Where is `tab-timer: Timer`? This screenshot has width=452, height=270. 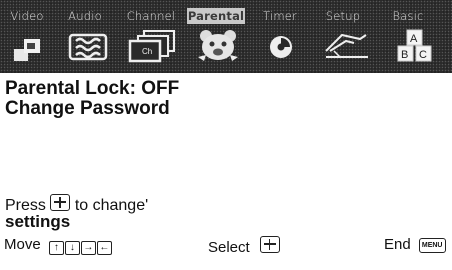 tab-timer: Timer is located at coordinates (280, 16).